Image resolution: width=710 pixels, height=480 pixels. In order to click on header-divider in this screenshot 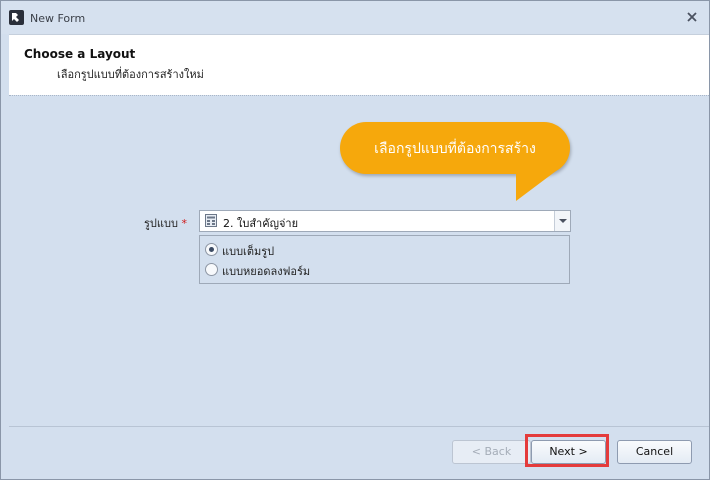, I will do `click(359, 95)`.